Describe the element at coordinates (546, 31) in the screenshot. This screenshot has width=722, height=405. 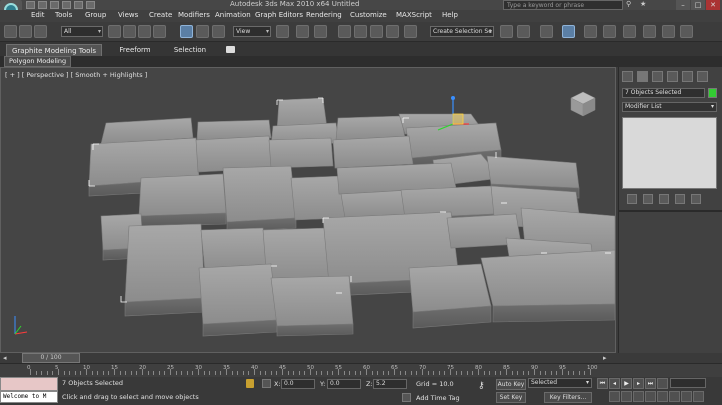
I see `layer-manager-icon` at that location.